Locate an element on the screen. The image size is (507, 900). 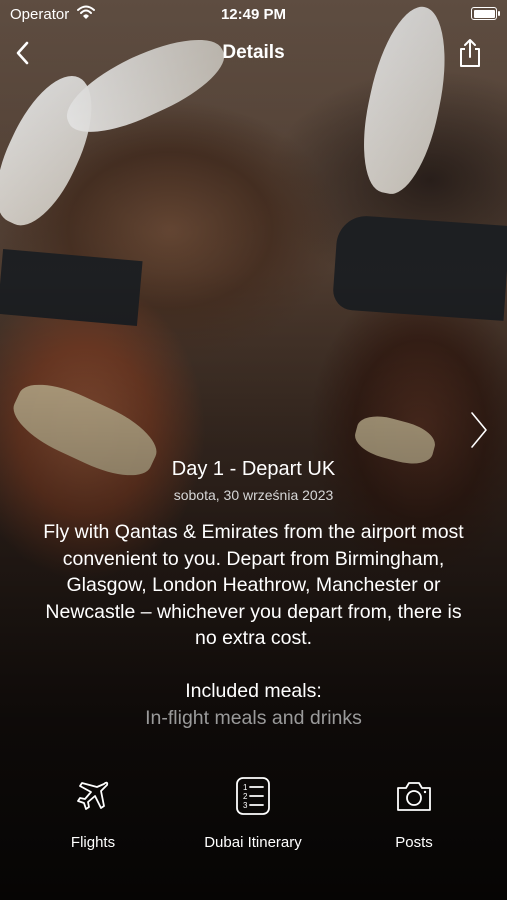
navigation-bar: Details is located at coordinates (253, 53).